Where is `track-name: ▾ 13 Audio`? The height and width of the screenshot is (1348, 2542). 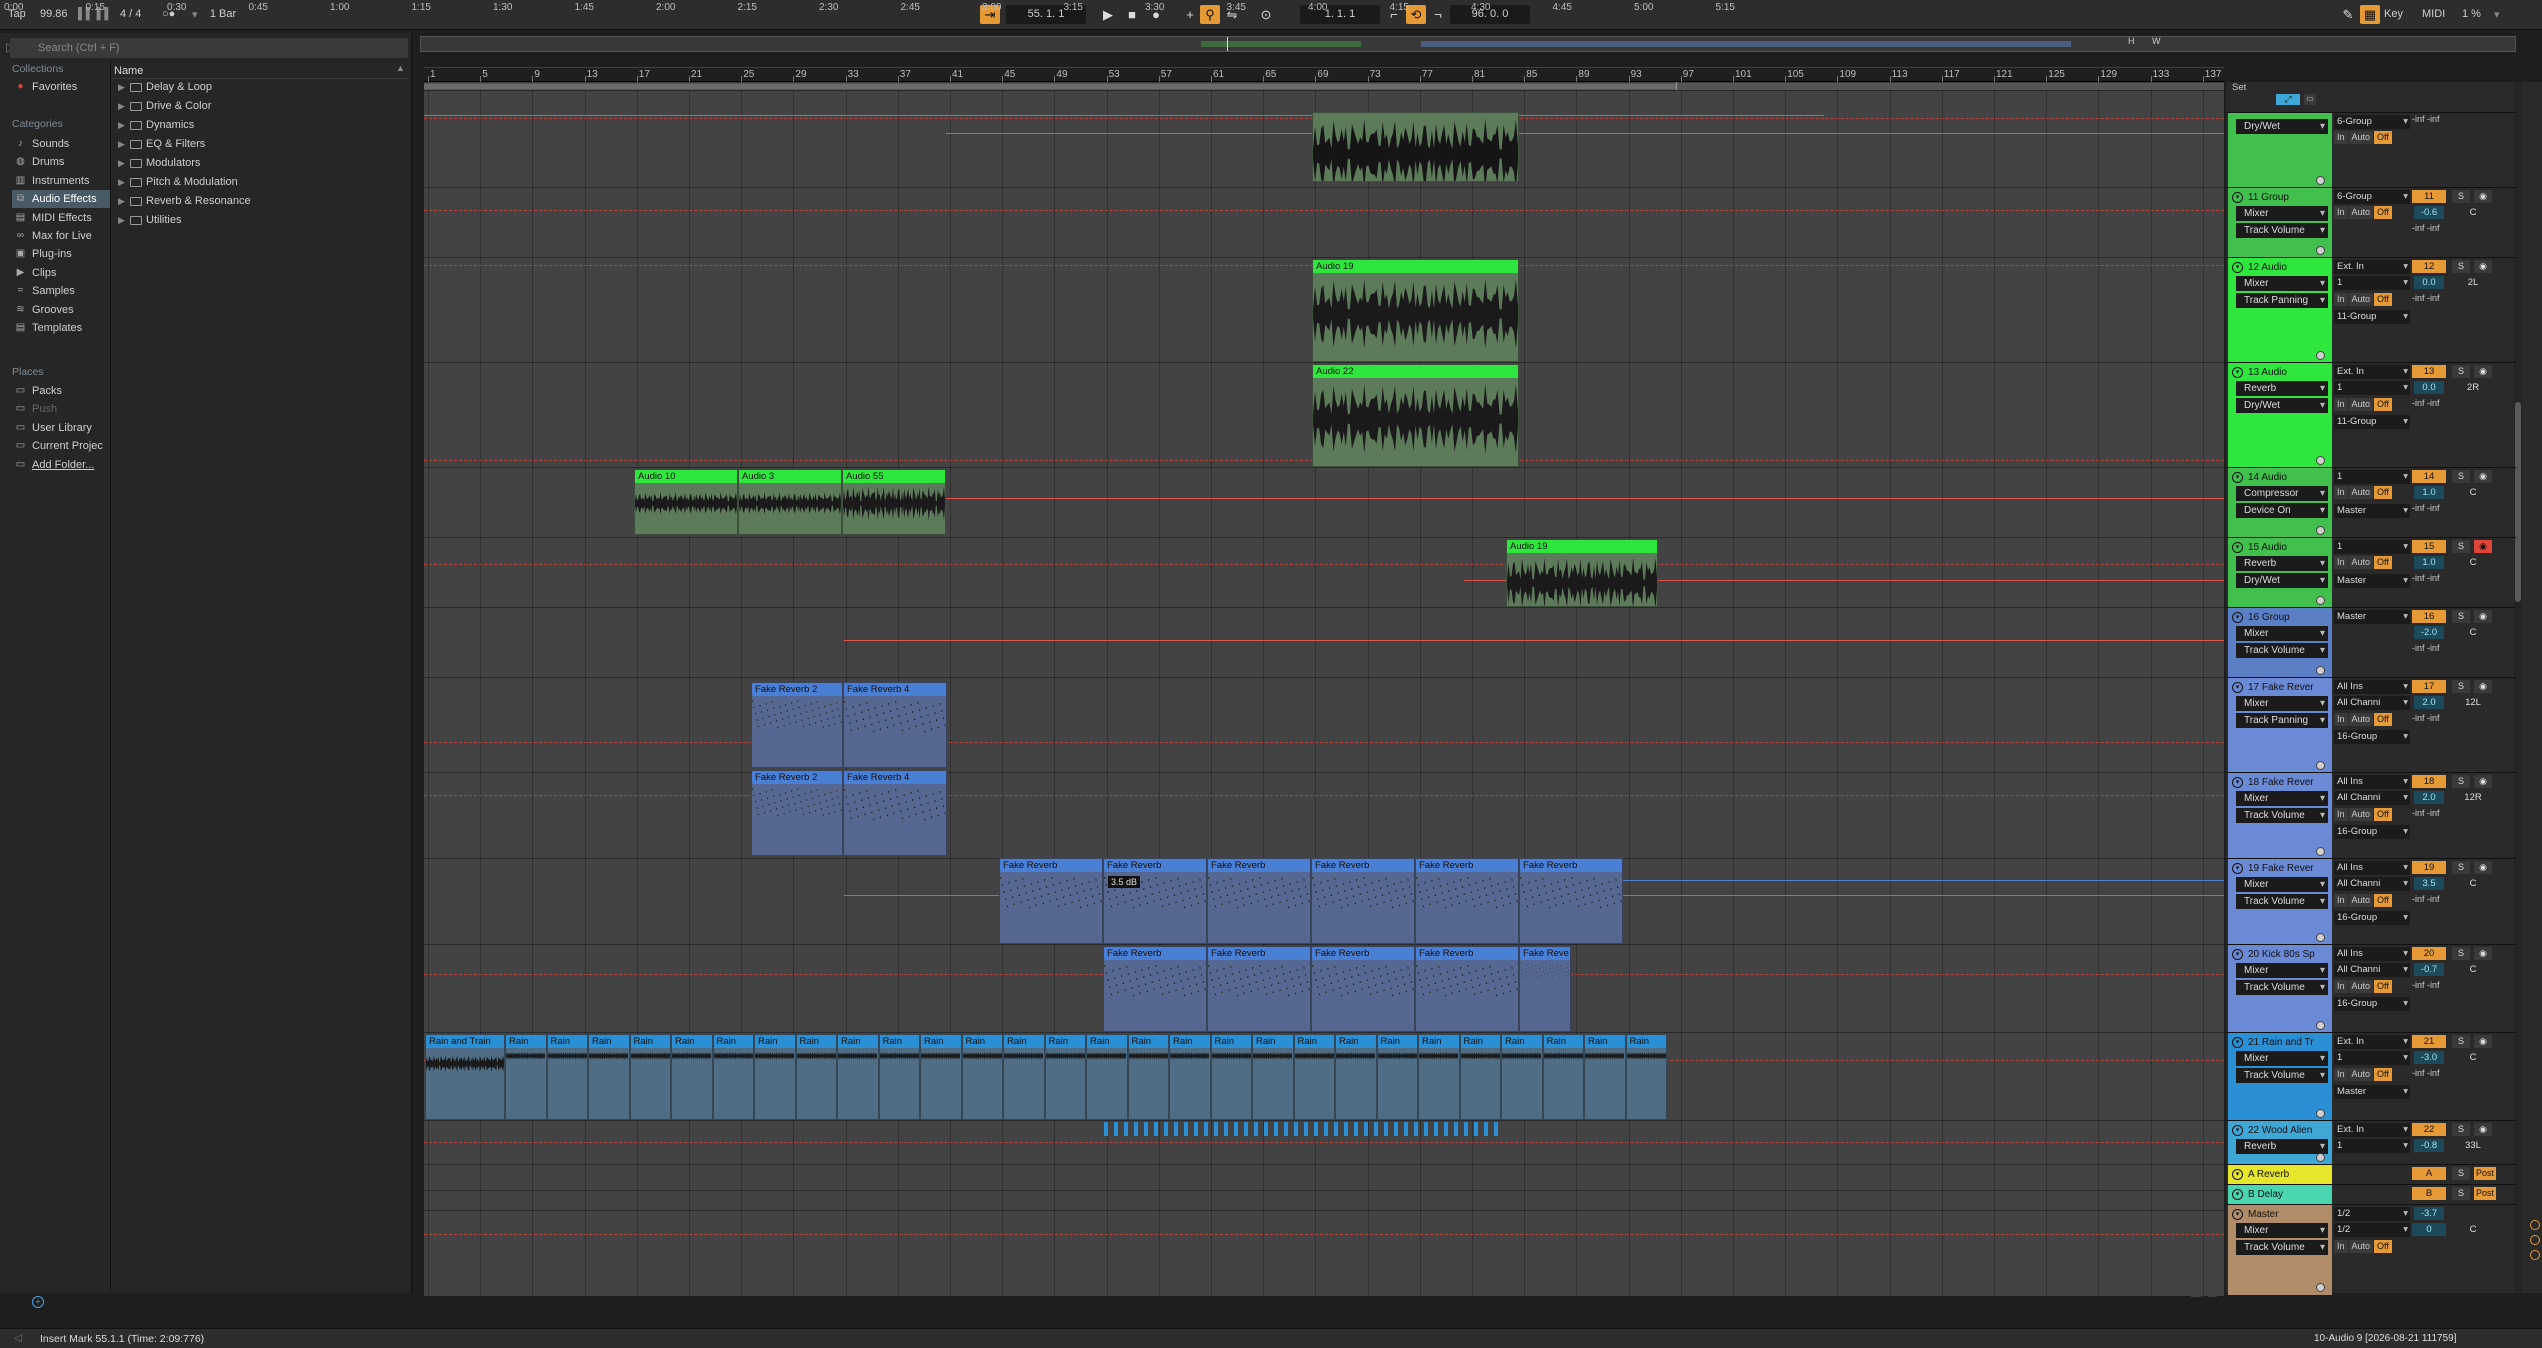
track-name: ▾ 13 Audio is located at coordinates (2278, 372).